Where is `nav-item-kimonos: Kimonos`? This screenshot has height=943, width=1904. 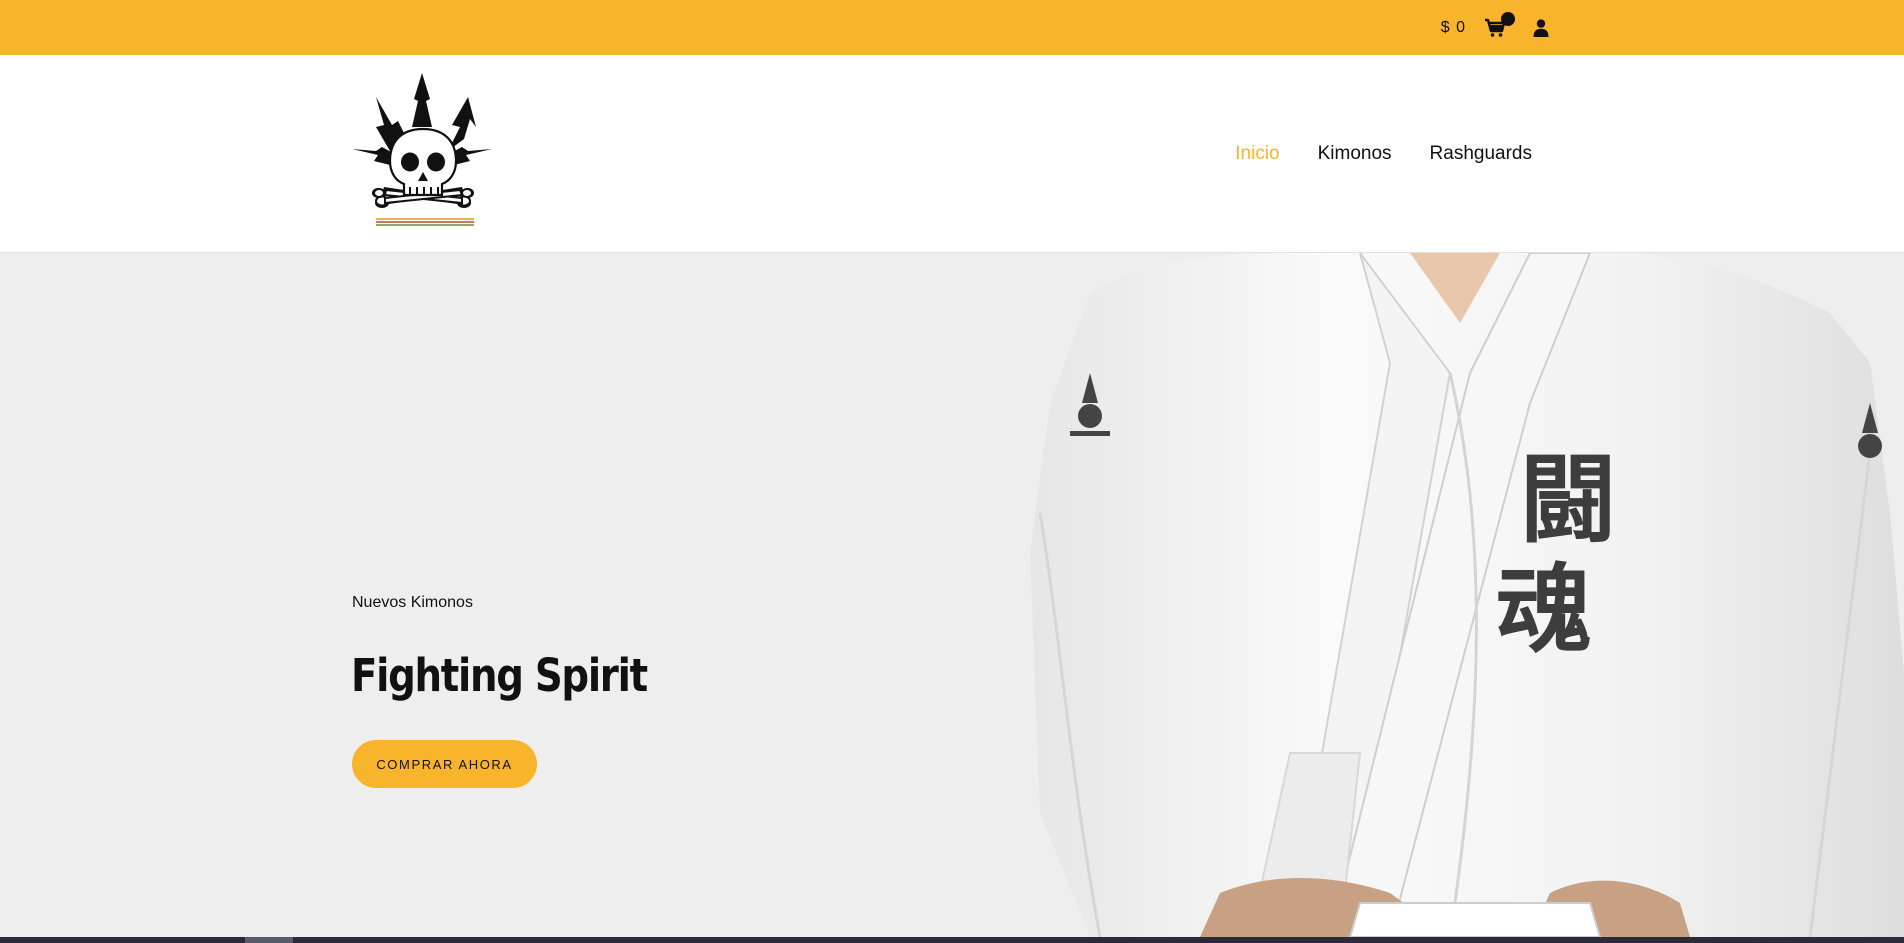
nav-item-kimonos: Kimonos is located at coordinates (1355, 154).